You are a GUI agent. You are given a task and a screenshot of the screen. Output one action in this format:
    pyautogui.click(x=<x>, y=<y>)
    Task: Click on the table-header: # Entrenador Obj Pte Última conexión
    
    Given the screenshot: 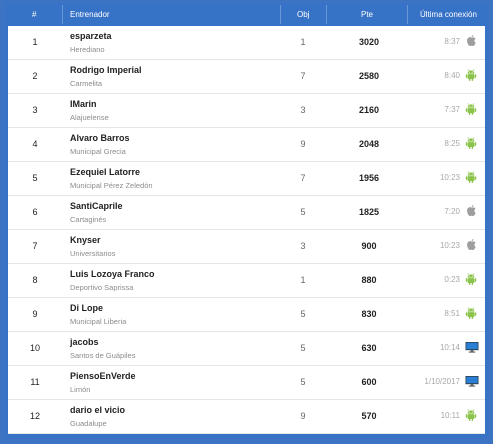 What is the action you would take?
    pyautogui.click(x=246, y=14)
    